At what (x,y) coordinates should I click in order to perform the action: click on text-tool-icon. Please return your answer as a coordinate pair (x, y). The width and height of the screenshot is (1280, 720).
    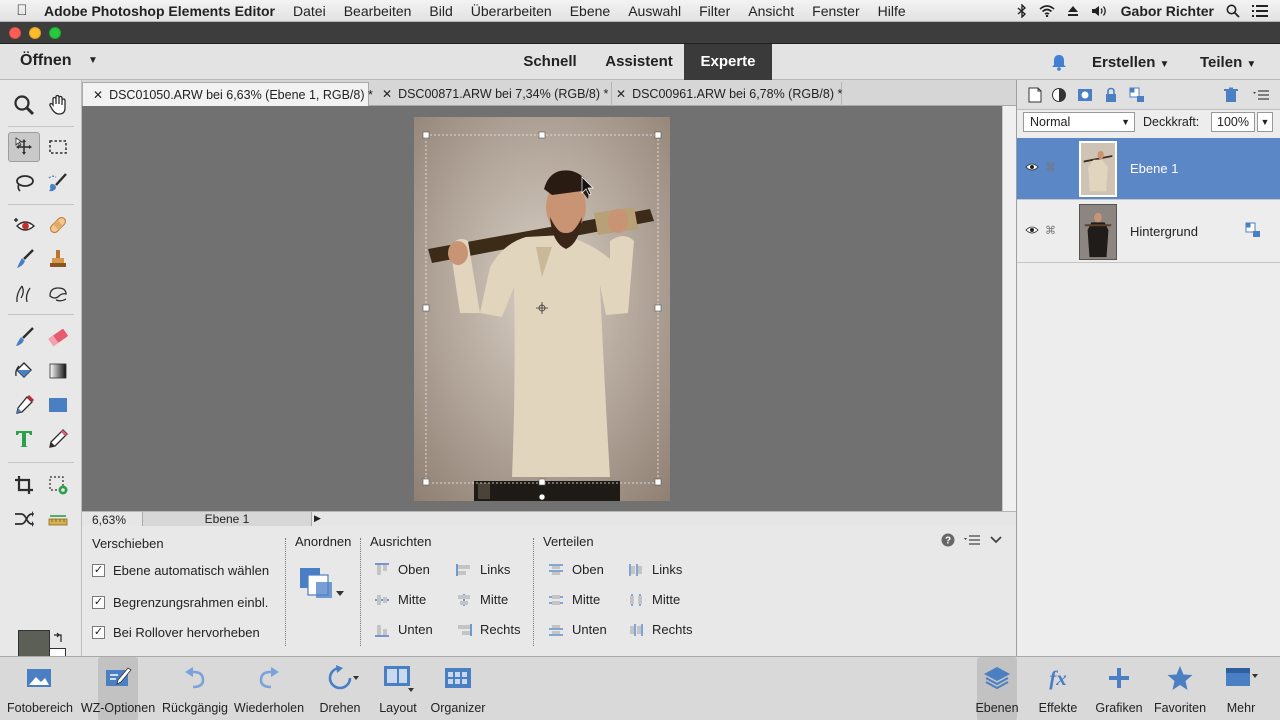
    Looking at the image, I should click on (24, 439).